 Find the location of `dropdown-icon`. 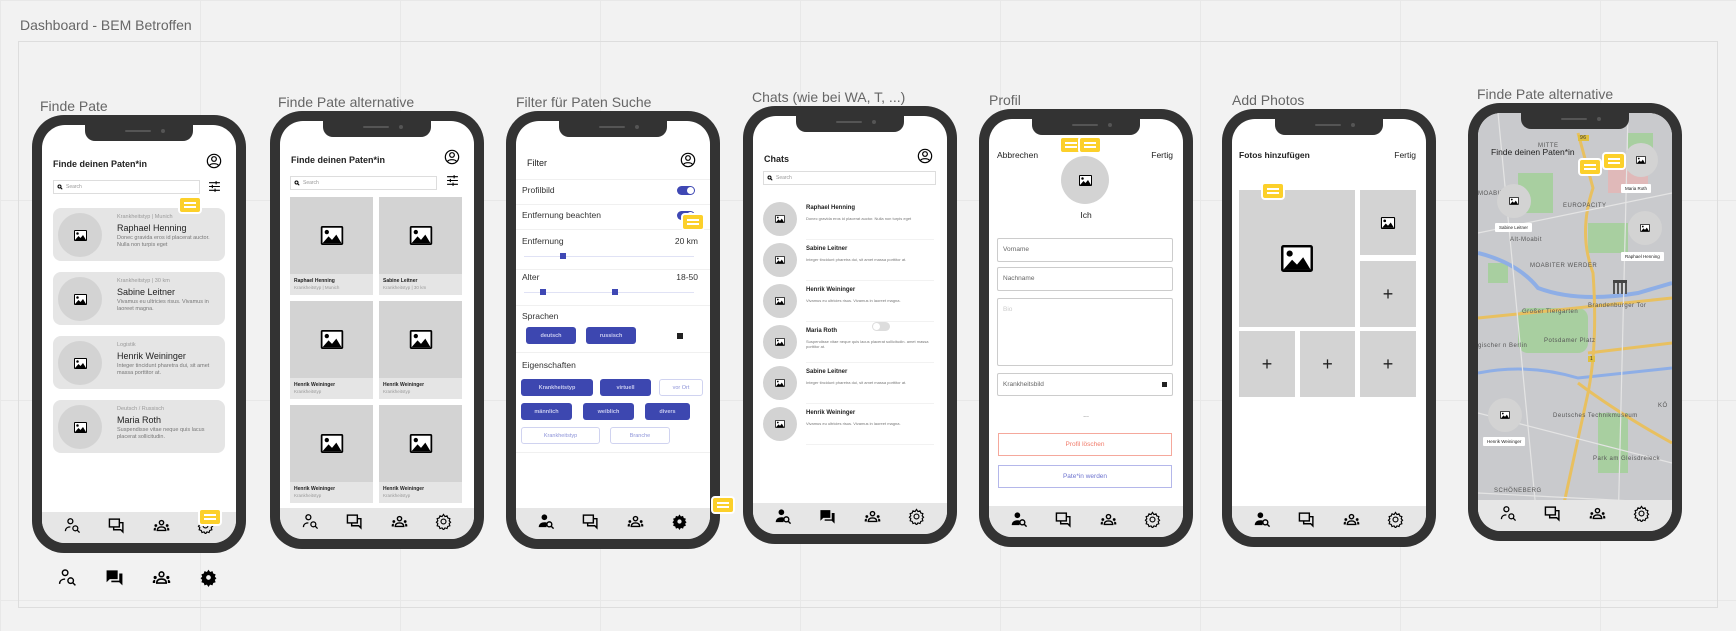

dropdown-icon is located at coordinates (680, 336).